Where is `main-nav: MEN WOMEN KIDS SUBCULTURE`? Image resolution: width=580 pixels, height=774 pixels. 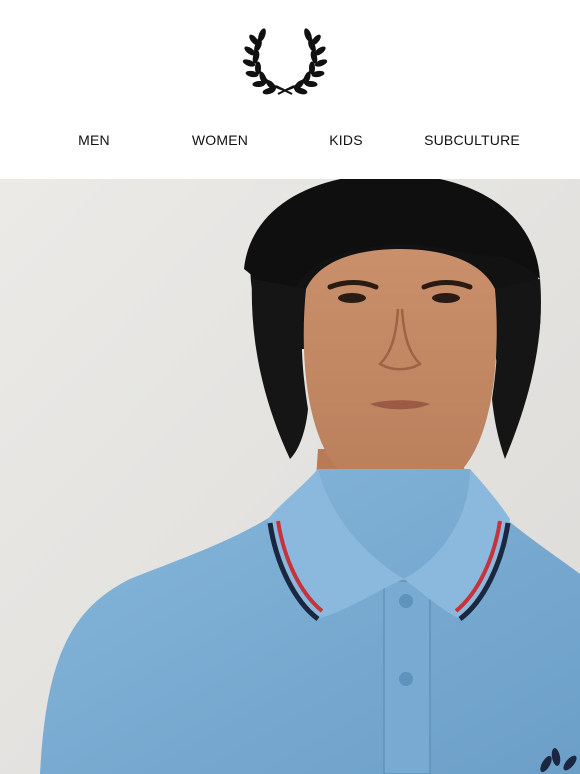
main-nav: MEN WOMEN KIDS SUBCULTURE is located at coordinates (290, 140).